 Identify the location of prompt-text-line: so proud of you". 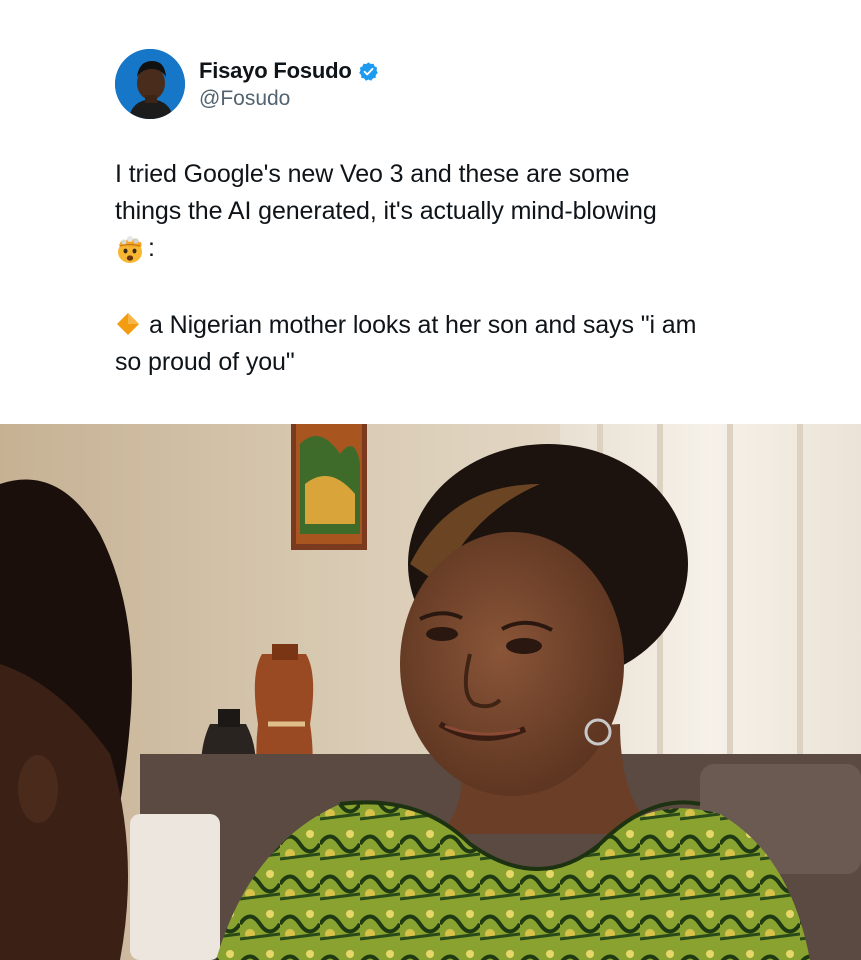
(205, 362).